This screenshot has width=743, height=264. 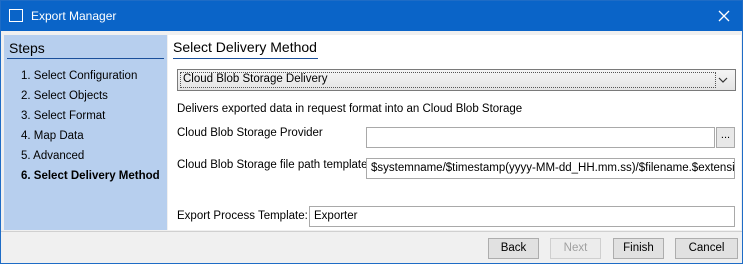 I want to click on section-title: Select Delivery Method, so click(x=245, y=47).